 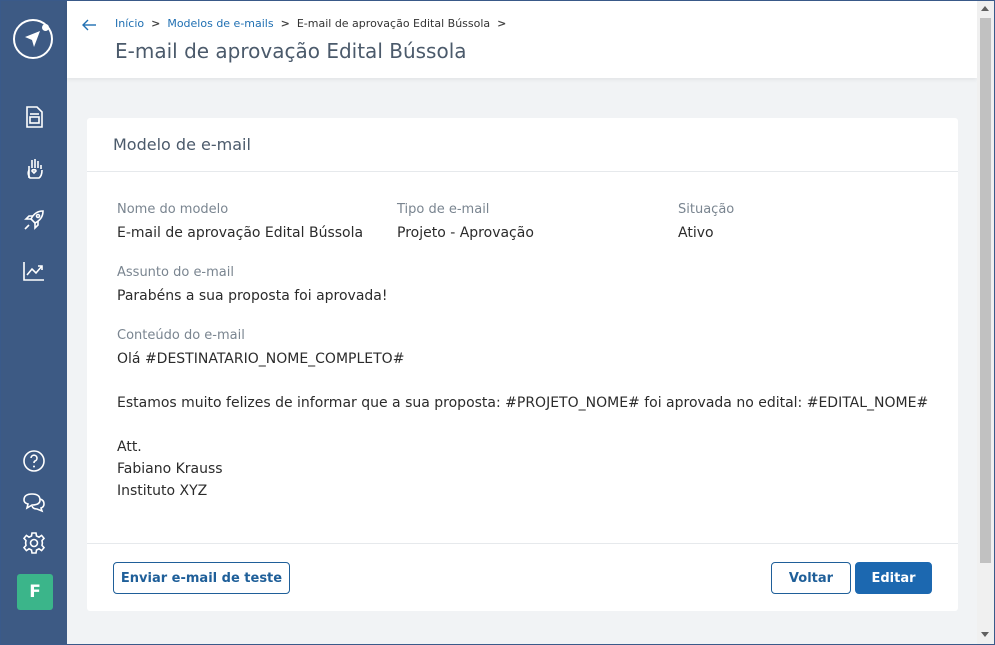 What do you see at coordinates (34, 322) in the screenshot?
I see `sidebar: F` at bounding box center [34, 322].